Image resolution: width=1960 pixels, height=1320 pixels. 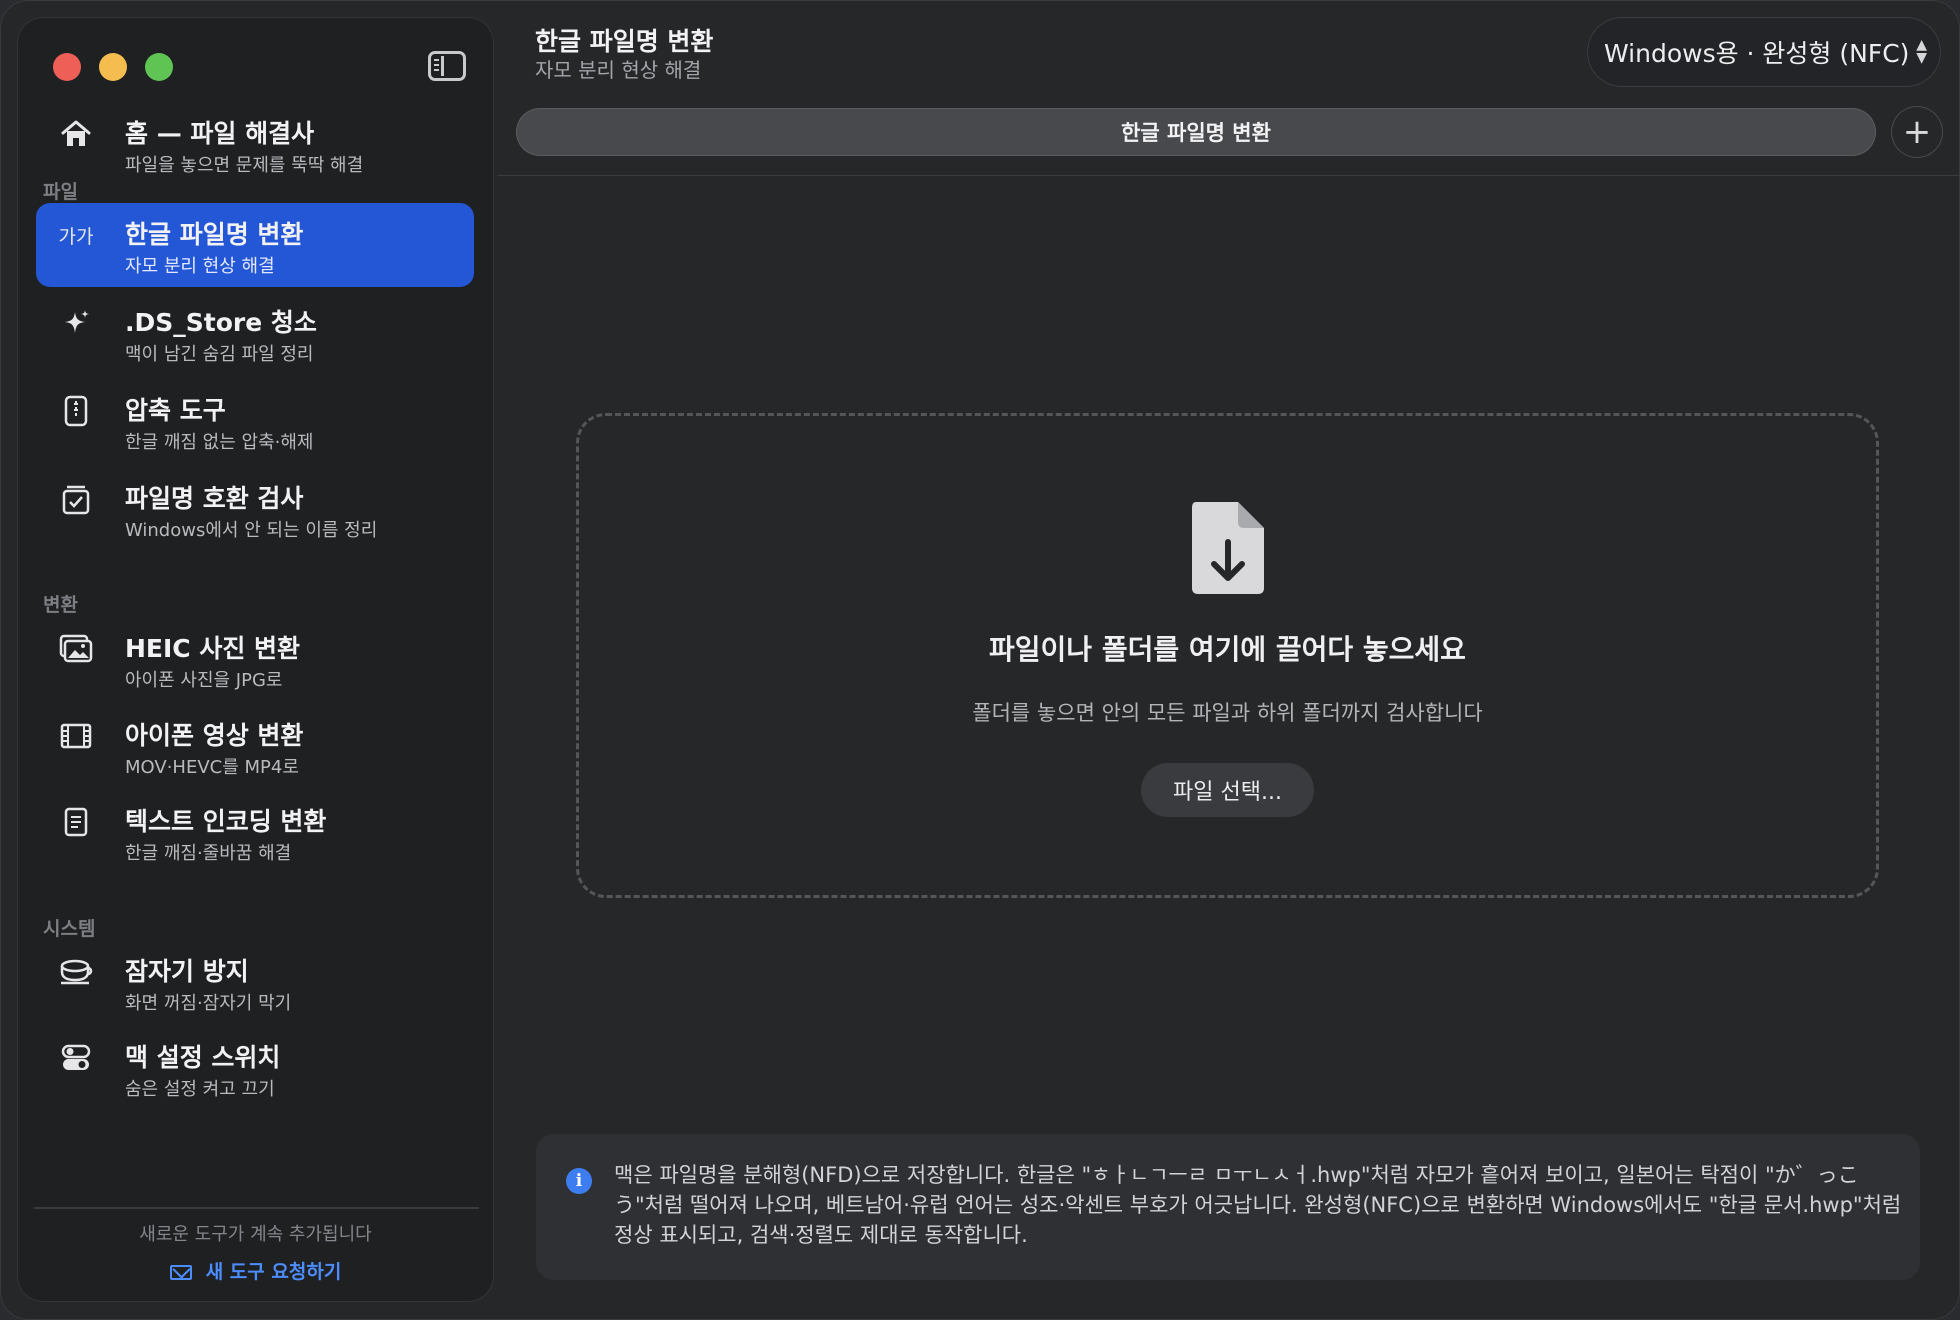 I want to click on sidebar-item-title: 한글 파일명 변환, so click(x=214, y=234).